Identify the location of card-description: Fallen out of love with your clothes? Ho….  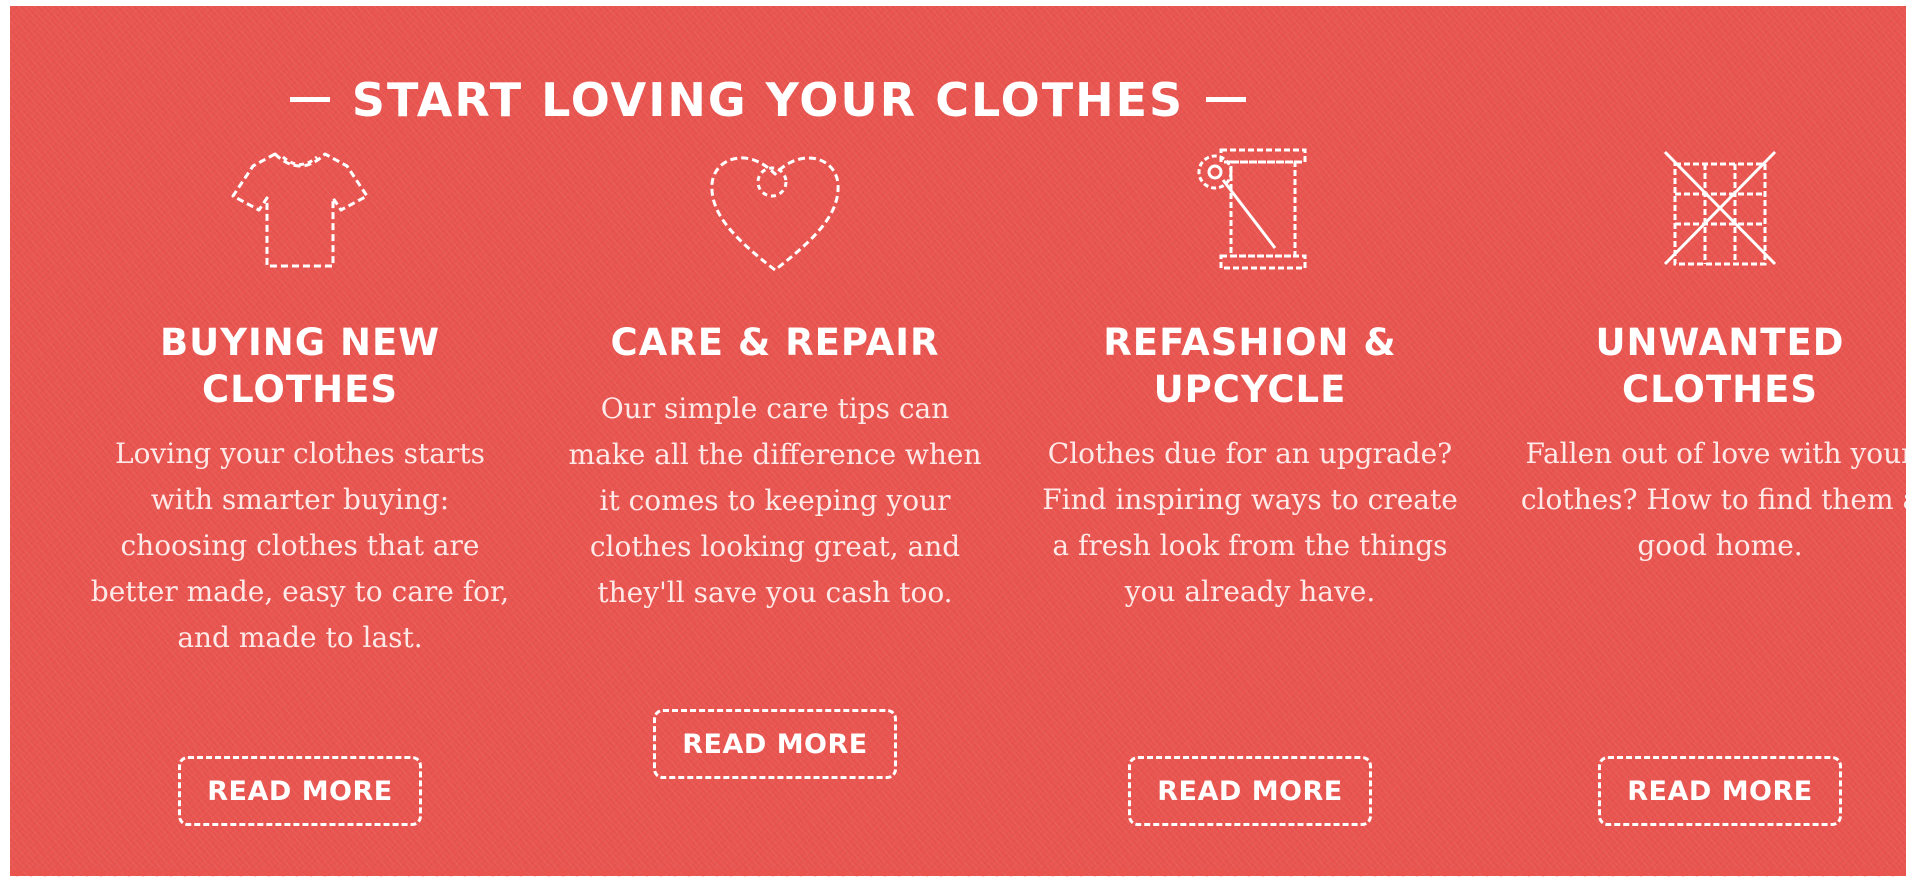
(1713, 499).